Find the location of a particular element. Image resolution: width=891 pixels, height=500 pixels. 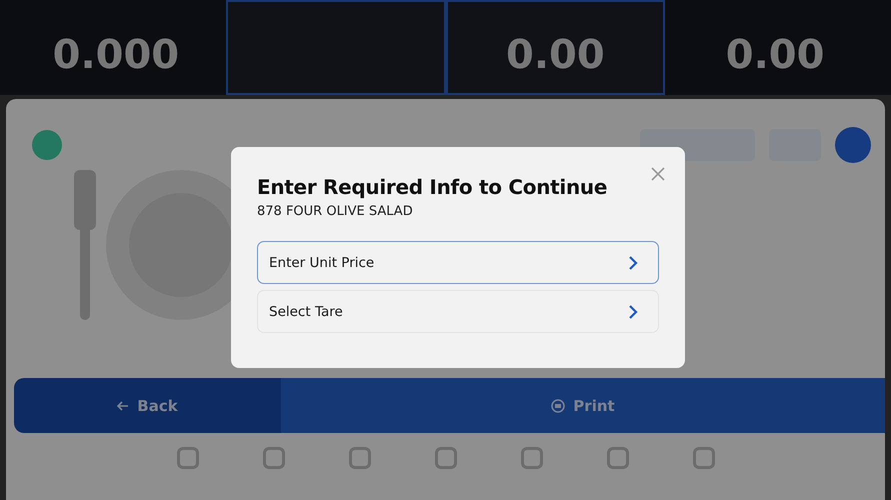

status-icon is located at coordinates (47, 145).